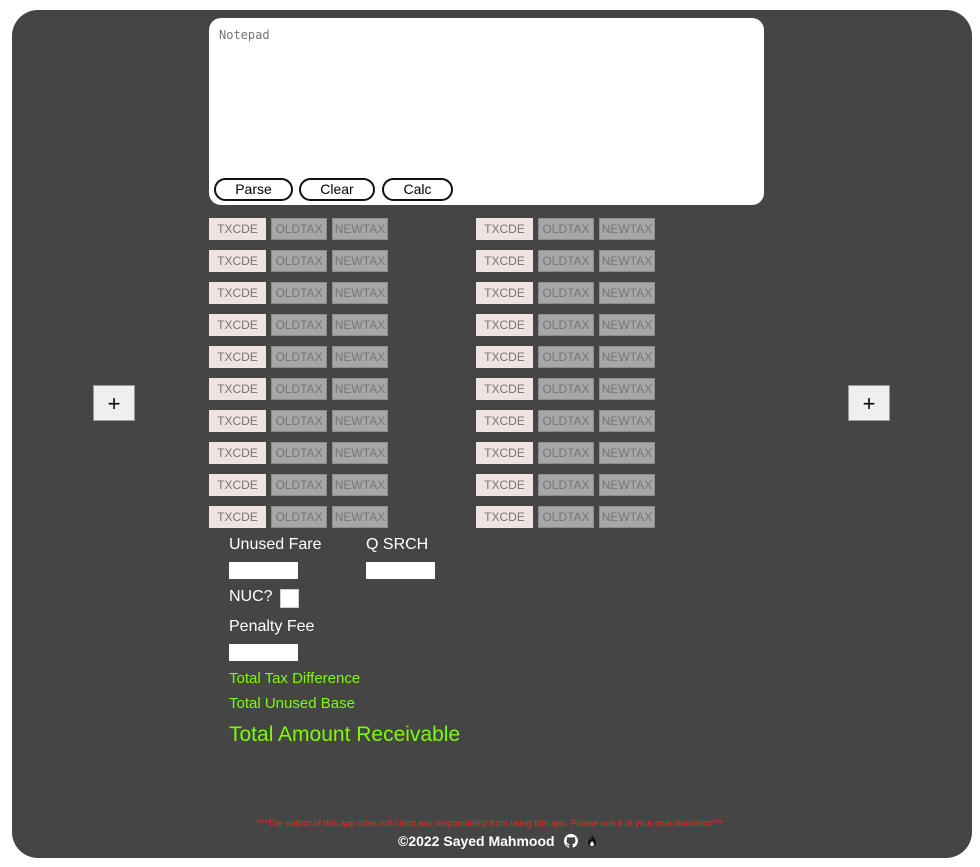 The image size is (980, 867). What do you see at coordinates (263, 652) in the screenshot?
I see `penalty-fee-field` at bounding box center [263, 652].